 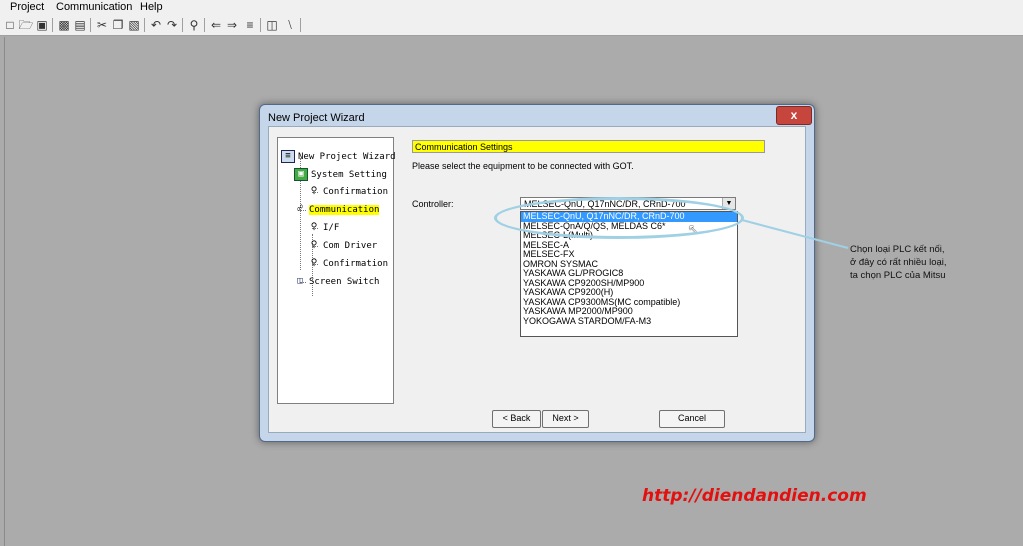 I want to click on tree-item-screen-switch: ◫ Screen Switch, so click(x=336, y=282).